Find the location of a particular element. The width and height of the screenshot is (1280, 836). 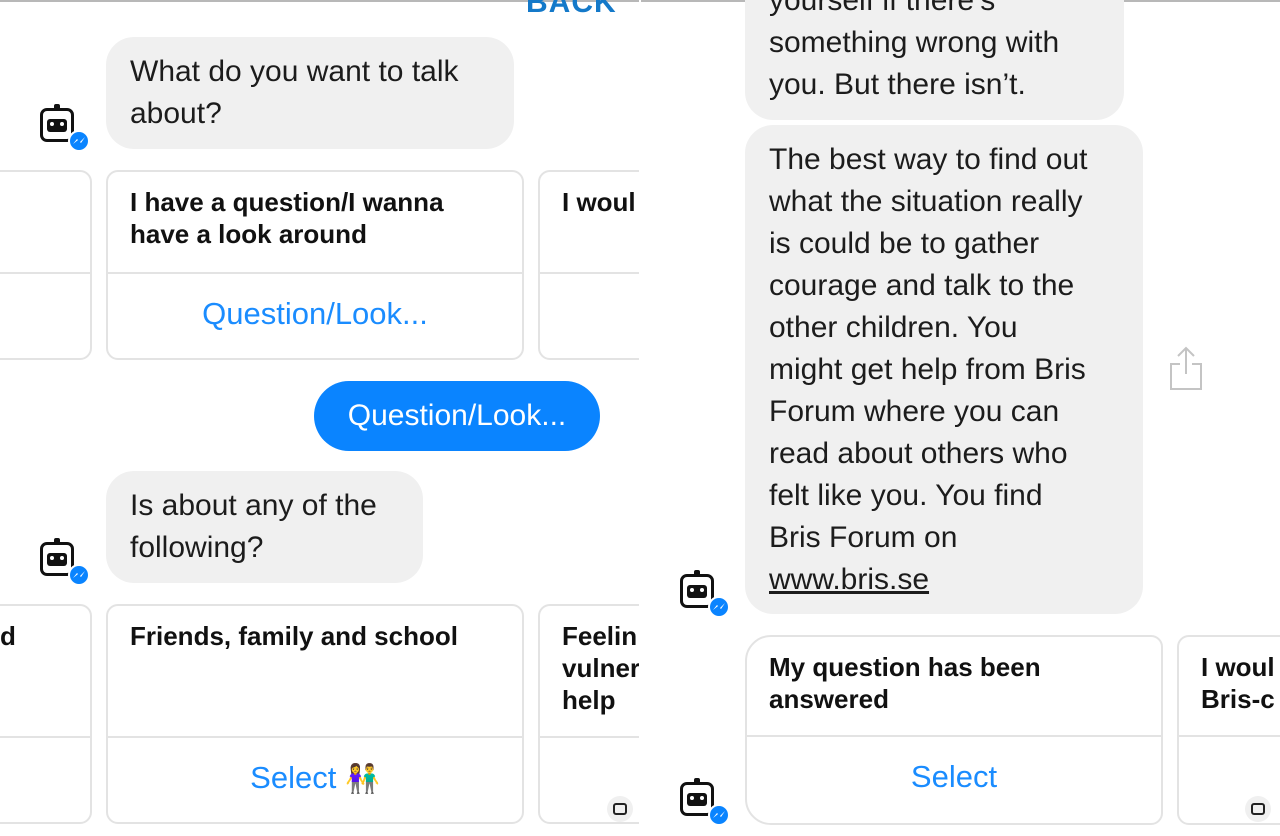

bot-message-line: might get help from Bris is located at coordinates (927, 369).